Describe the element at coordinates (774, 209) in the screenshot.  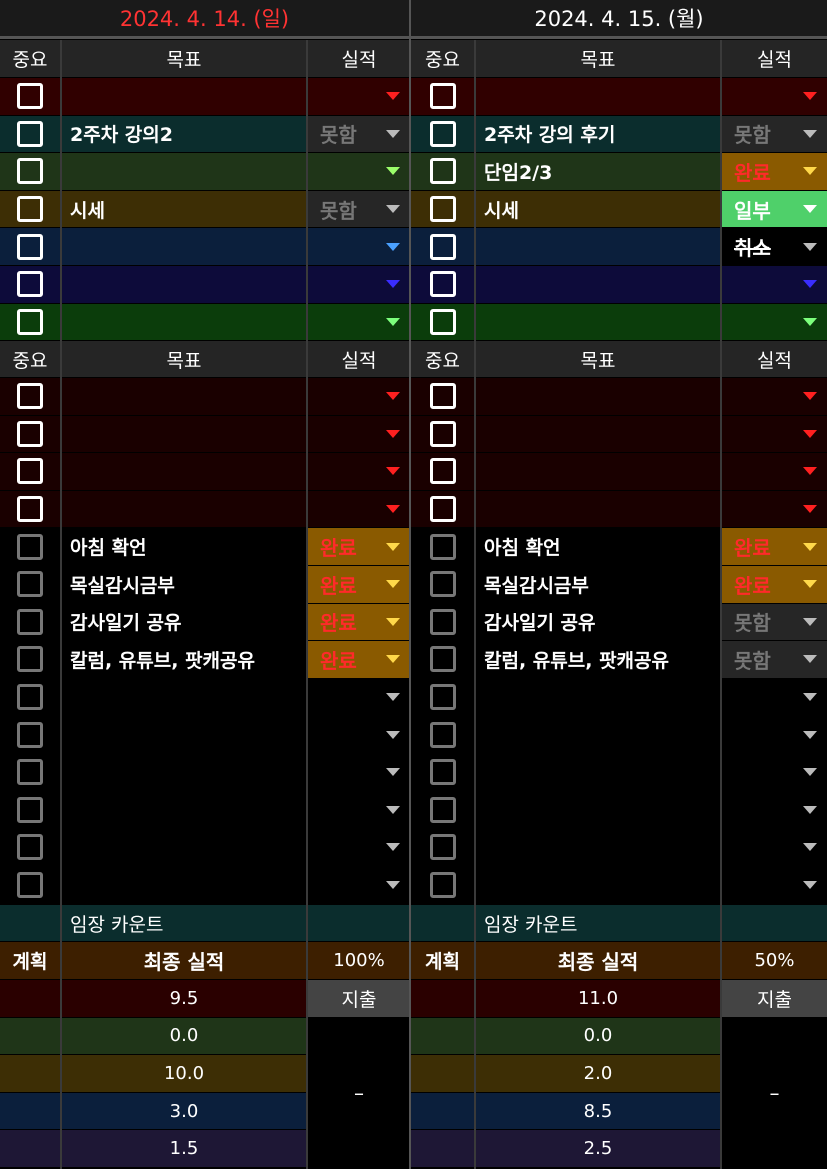
I see `result-dropdown: 일부` at that location.